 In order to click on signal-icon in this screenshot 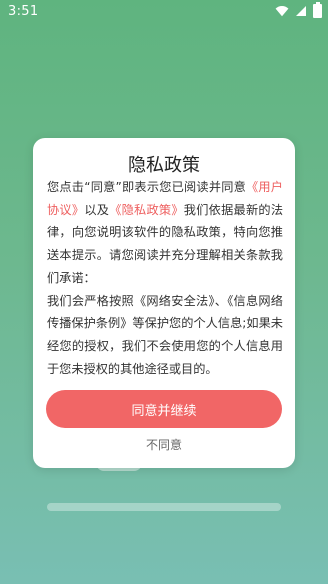, I will do `click(301, 11)`.